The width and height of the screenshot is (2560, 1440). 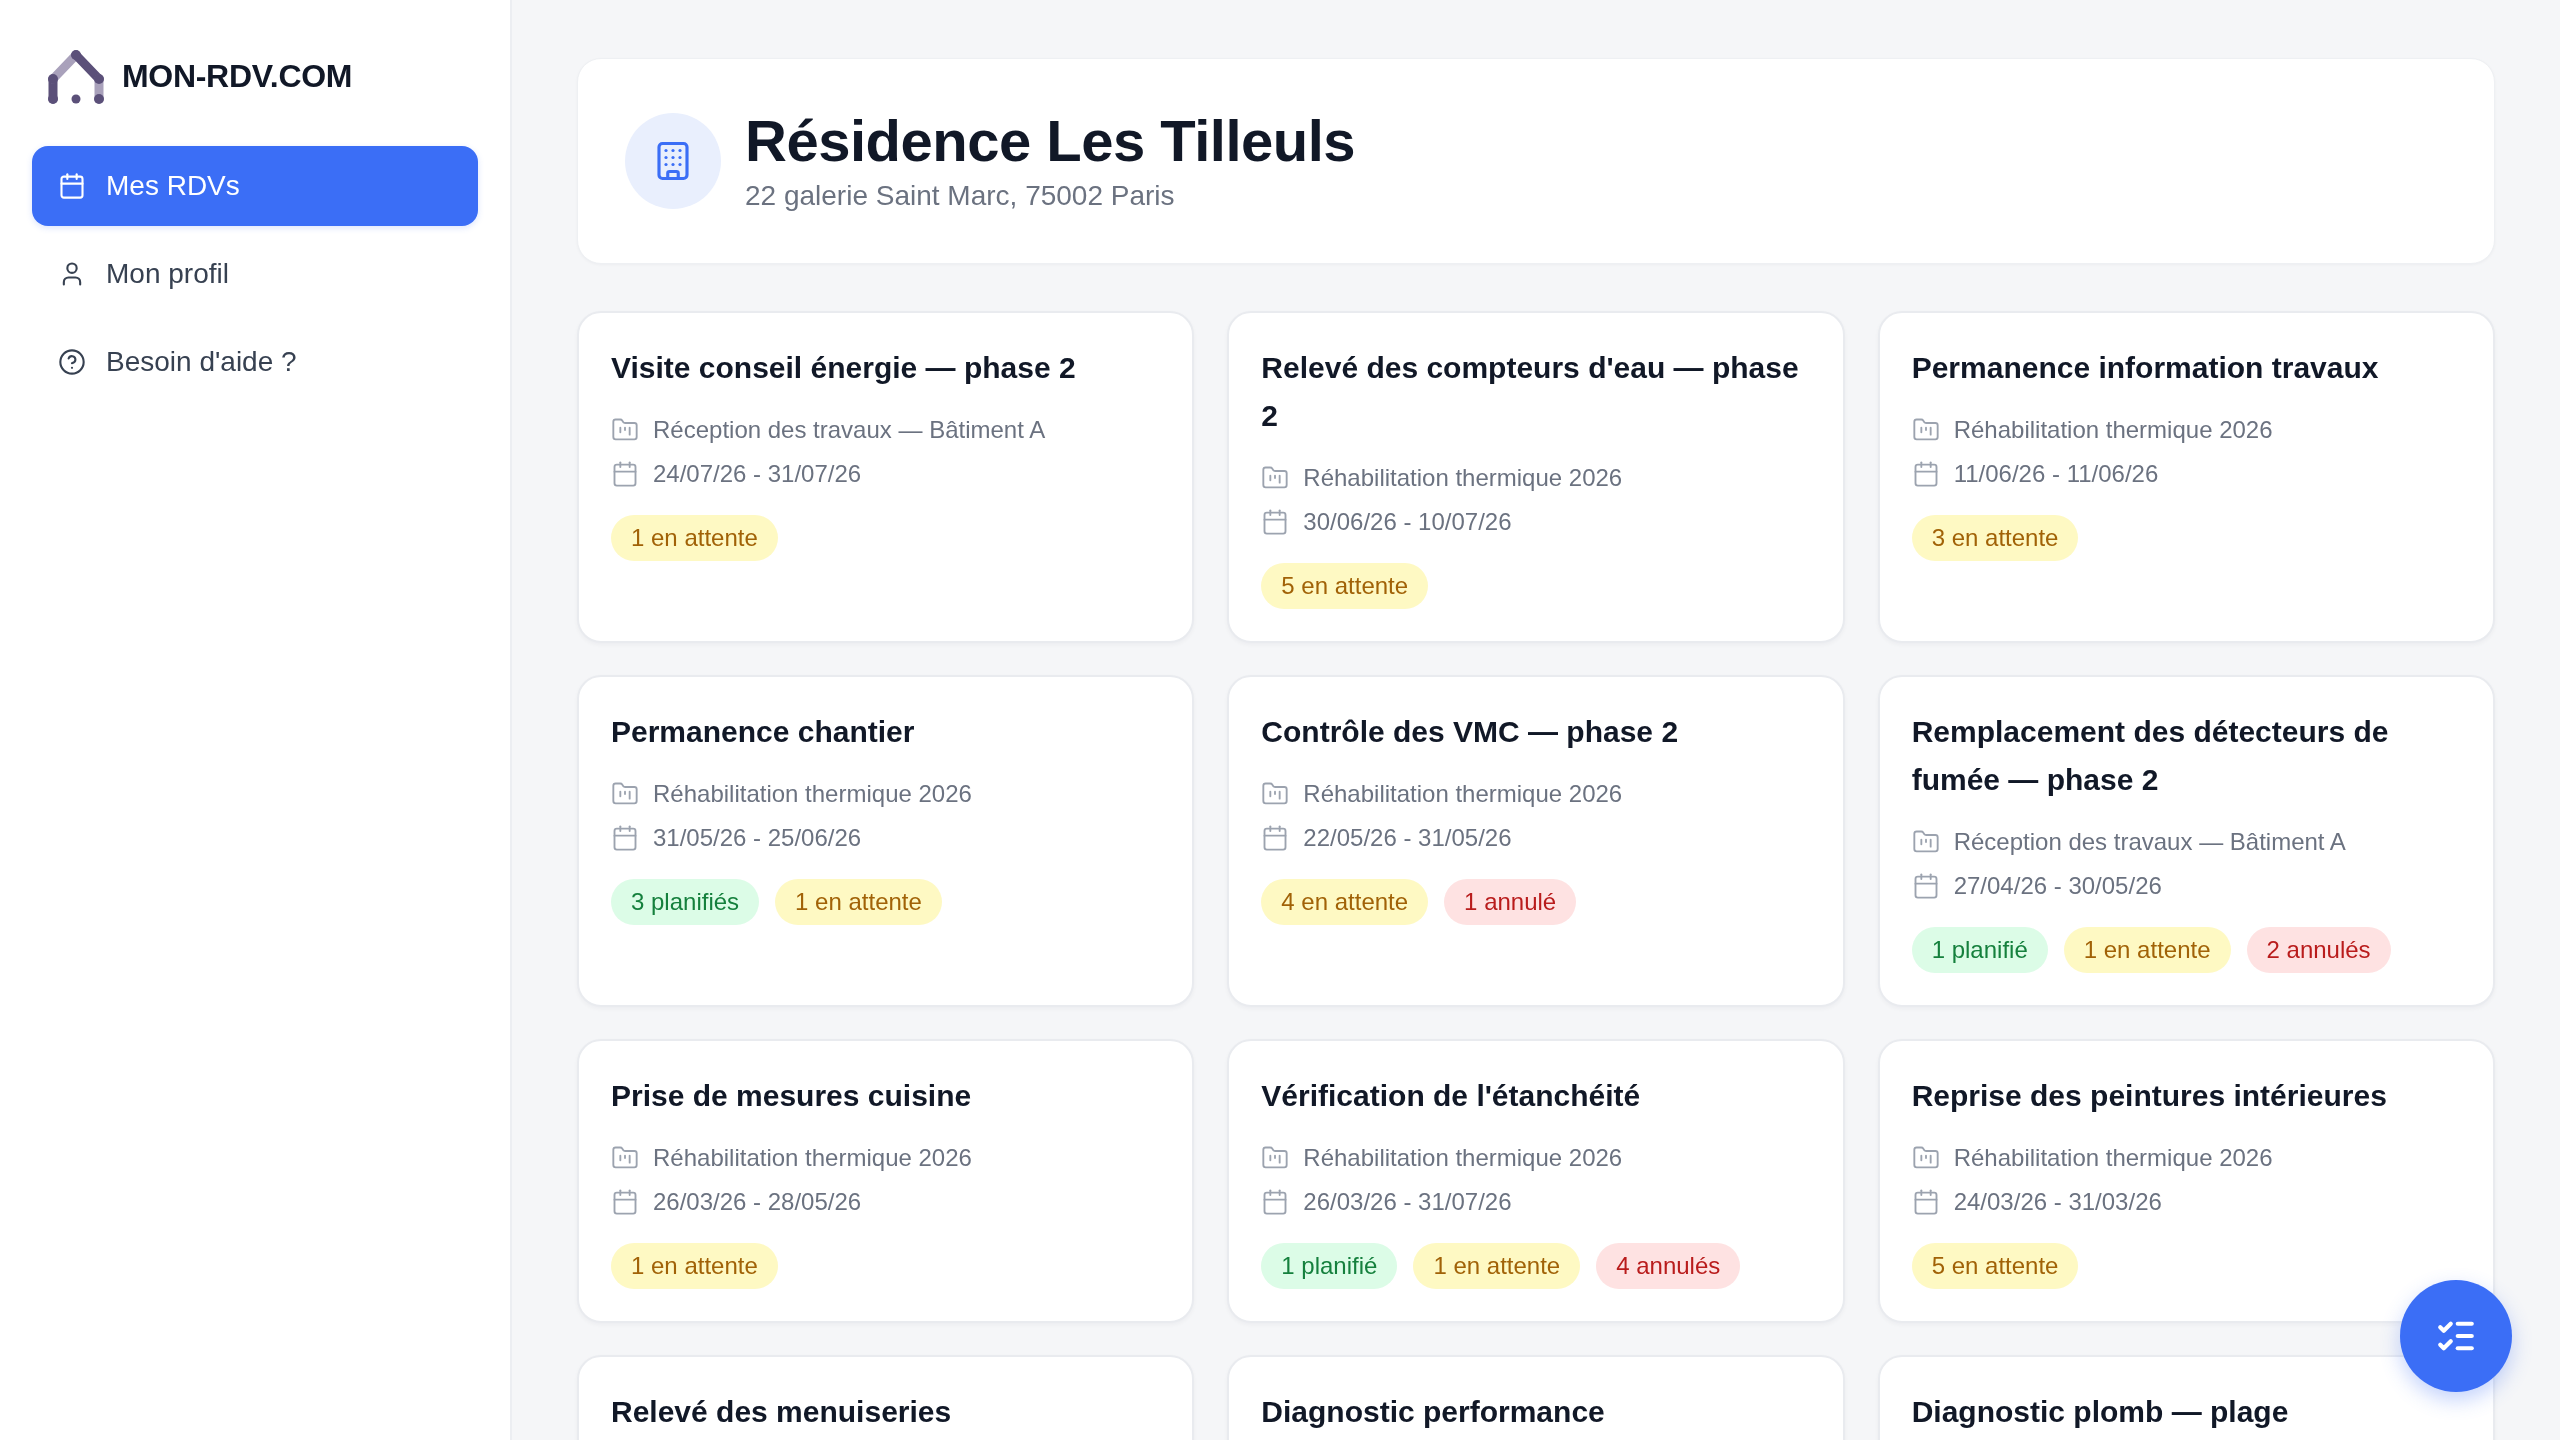 I want to click on nav-item: Besoin d'aide ?, so click(x=255, y=362).